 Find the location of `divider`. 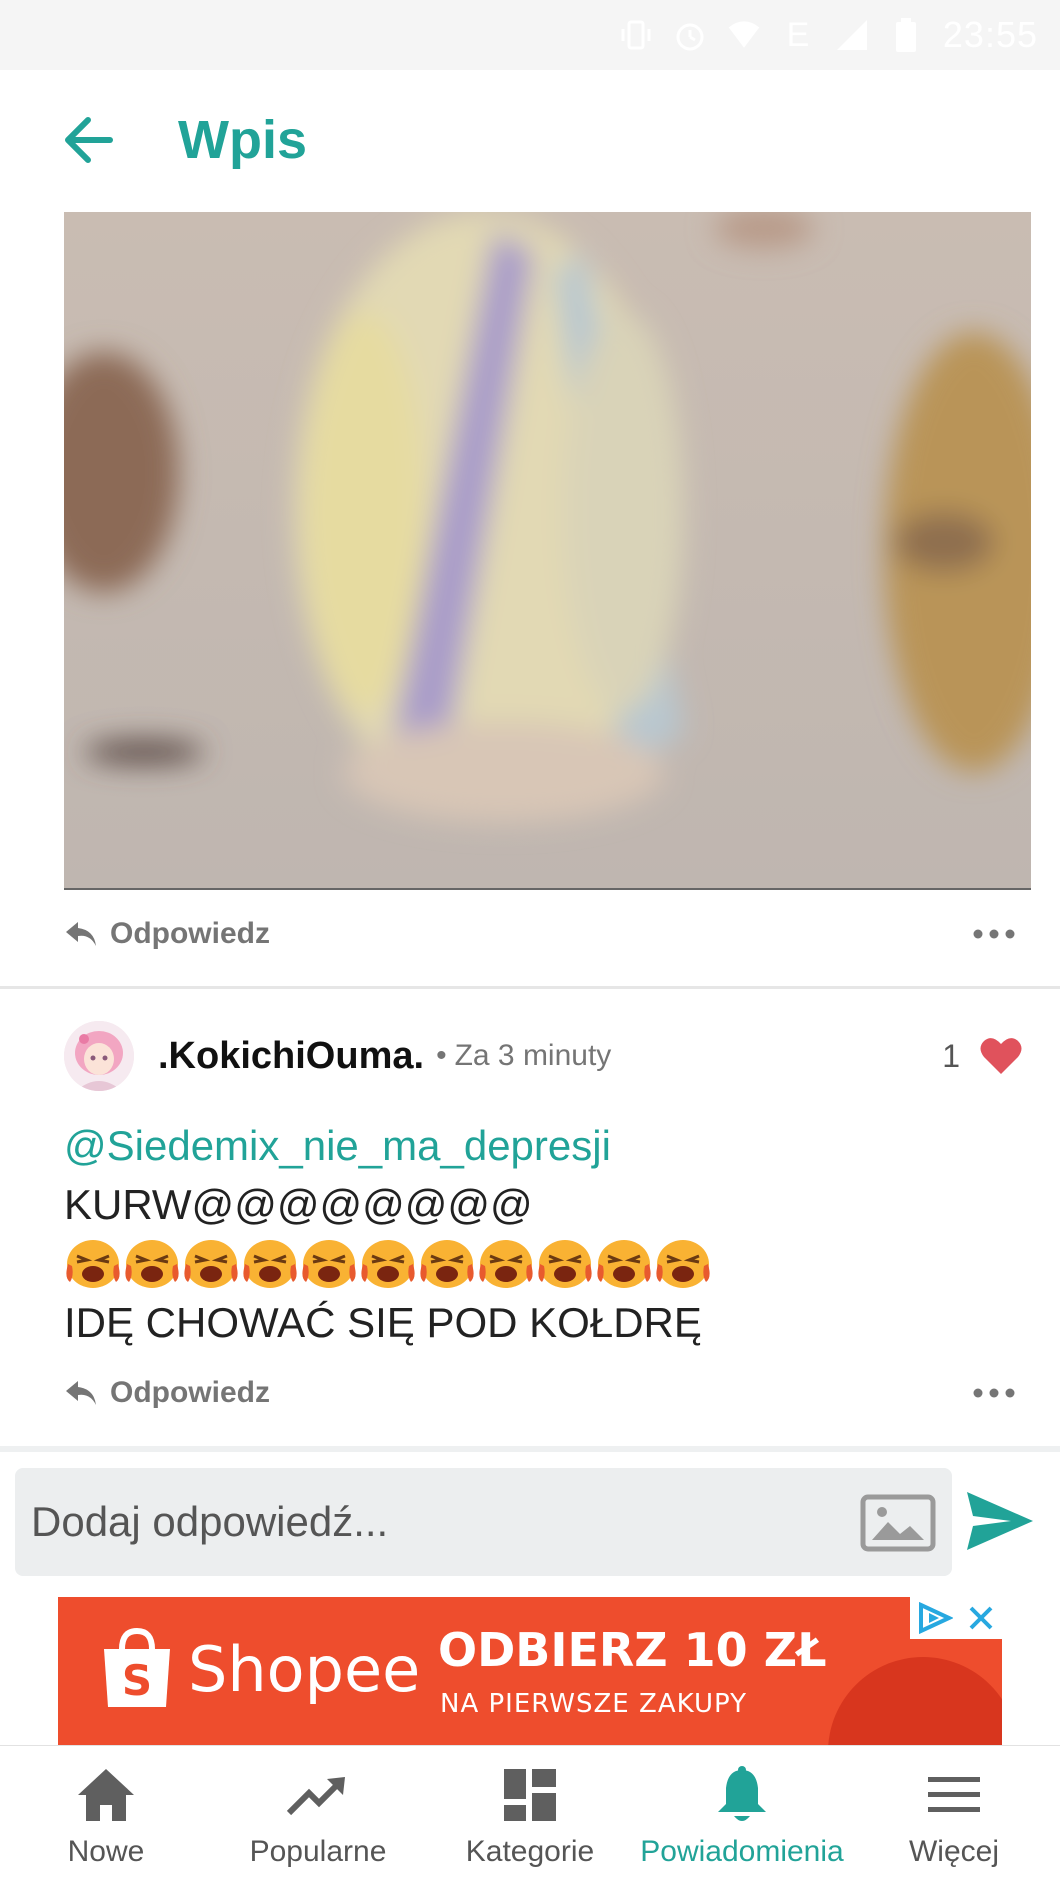

divider is located at coordinates (530, 987).